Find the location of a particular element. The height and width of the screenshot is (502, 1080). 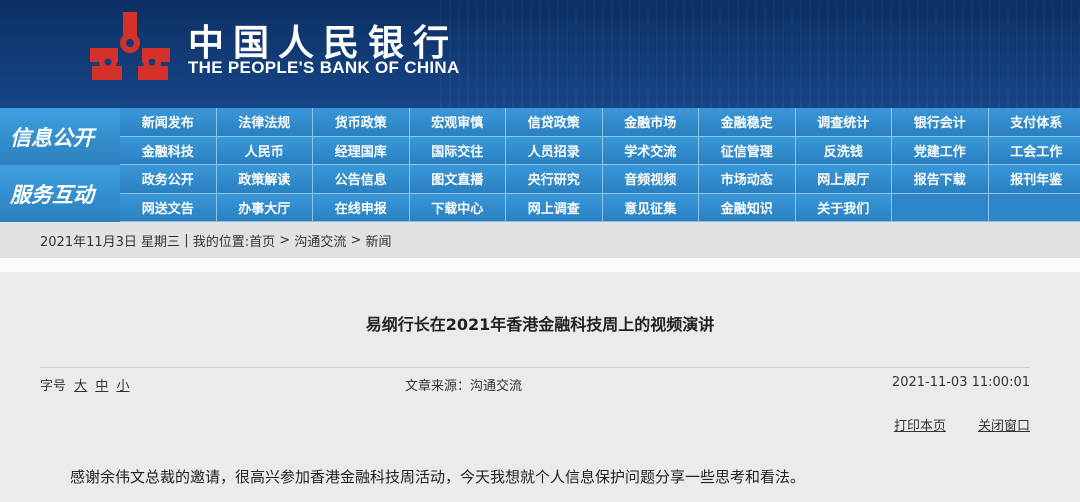

nav-link: 网送文告 is located at coordinates (168, 207).